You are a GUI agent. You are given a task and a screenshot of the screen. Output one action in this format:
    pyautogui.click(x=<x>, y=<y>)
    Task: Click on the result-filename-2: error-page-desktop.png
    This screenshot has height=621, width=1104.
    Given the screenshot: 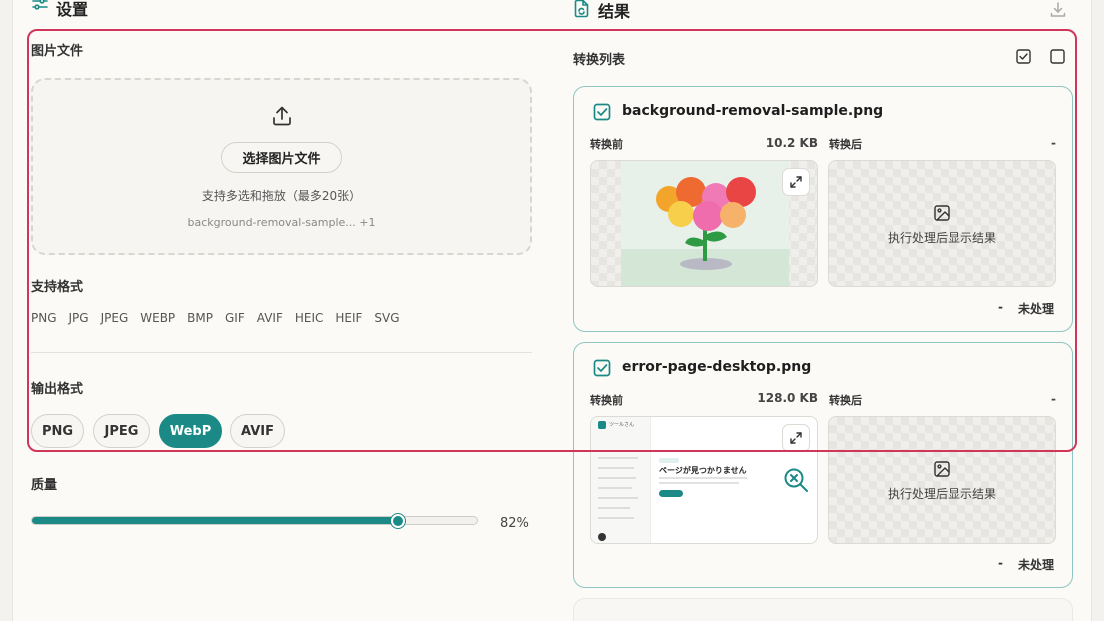 What is the action you would take?
    pyautogui.click(x=717, y=367)
    